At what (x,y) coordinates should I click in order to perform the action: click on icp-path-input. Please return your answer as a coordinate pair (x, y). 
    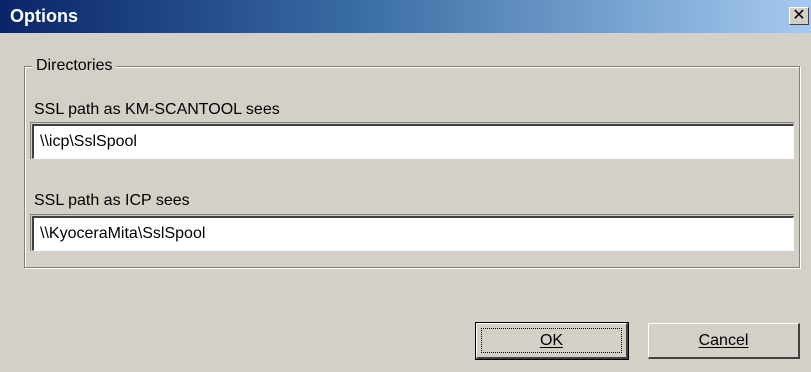
    Looking at the image, I should click on (413, 233).